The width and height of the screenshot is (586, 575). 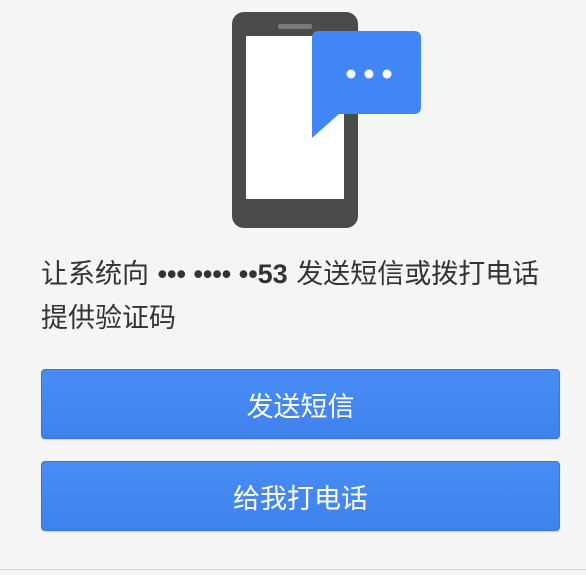 I want to click on bottom-divider, so click(x=293, y=569).